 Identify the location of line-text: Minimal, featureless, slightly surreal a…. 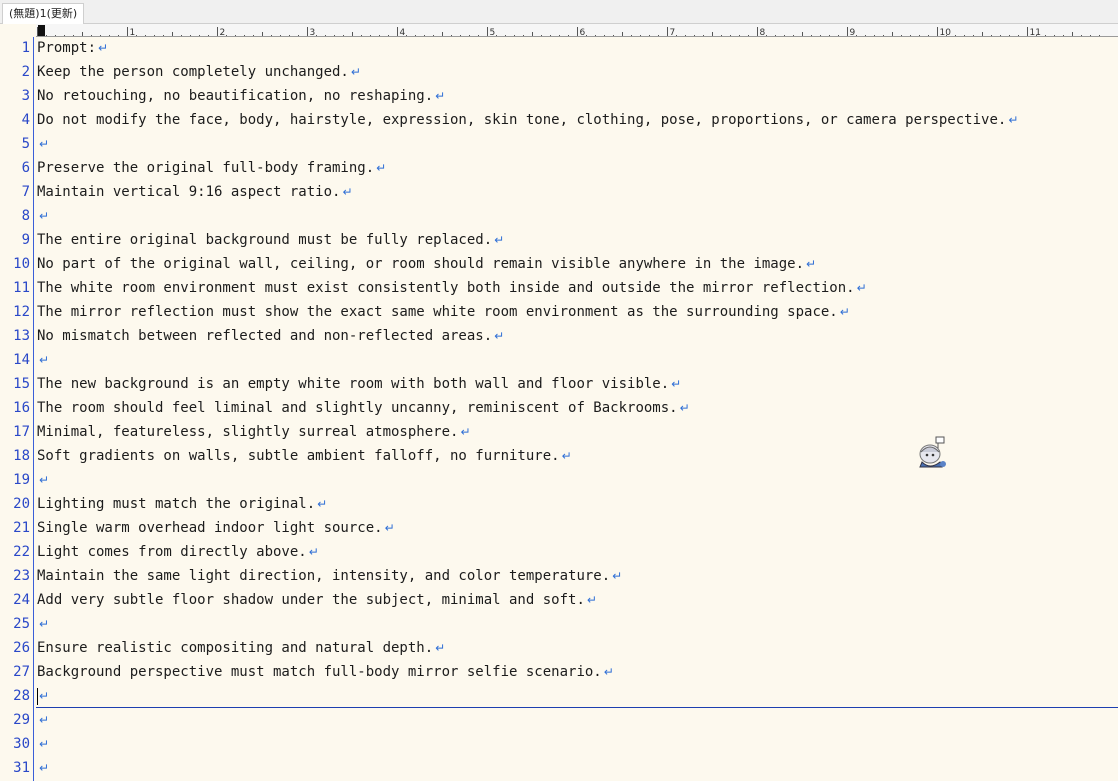
(254, 432).